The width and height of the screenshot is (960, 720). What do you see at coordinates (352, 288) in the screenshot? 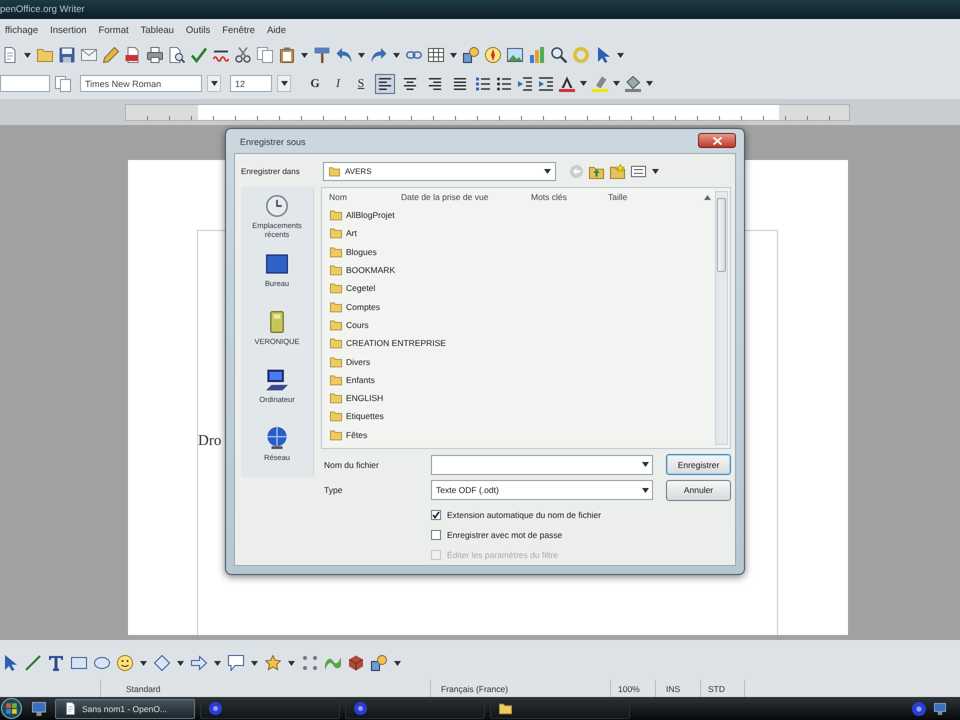
I see `folder-item: Cegetel` at bounding box center [352, 288].